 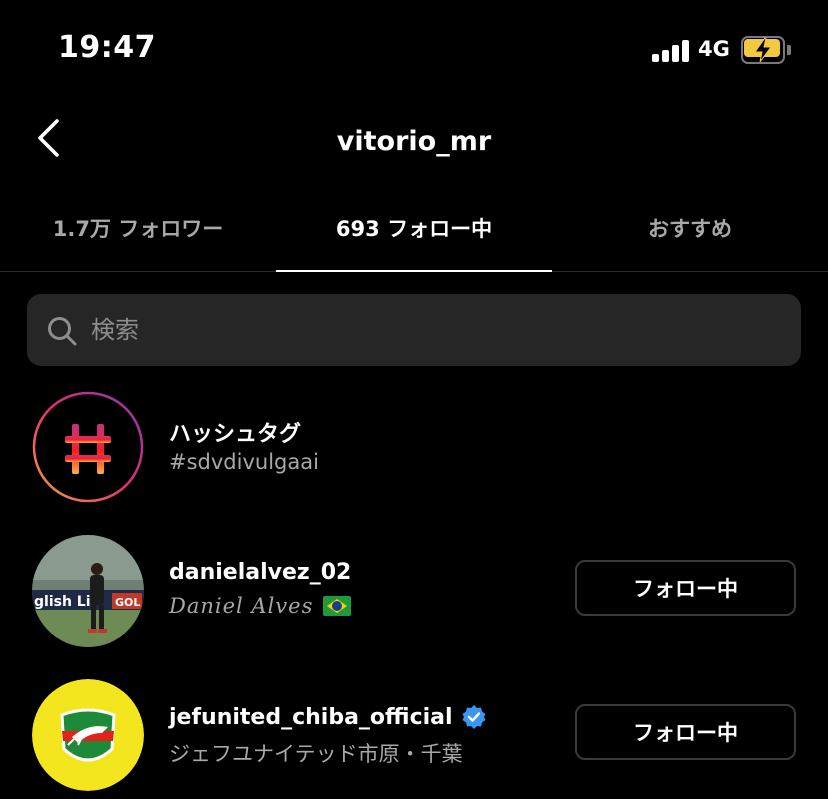 What do you see at coordinates (260, 572) in the screenshot?
I see `row-name: danielalvez_02` at bounding box center [260, 572].